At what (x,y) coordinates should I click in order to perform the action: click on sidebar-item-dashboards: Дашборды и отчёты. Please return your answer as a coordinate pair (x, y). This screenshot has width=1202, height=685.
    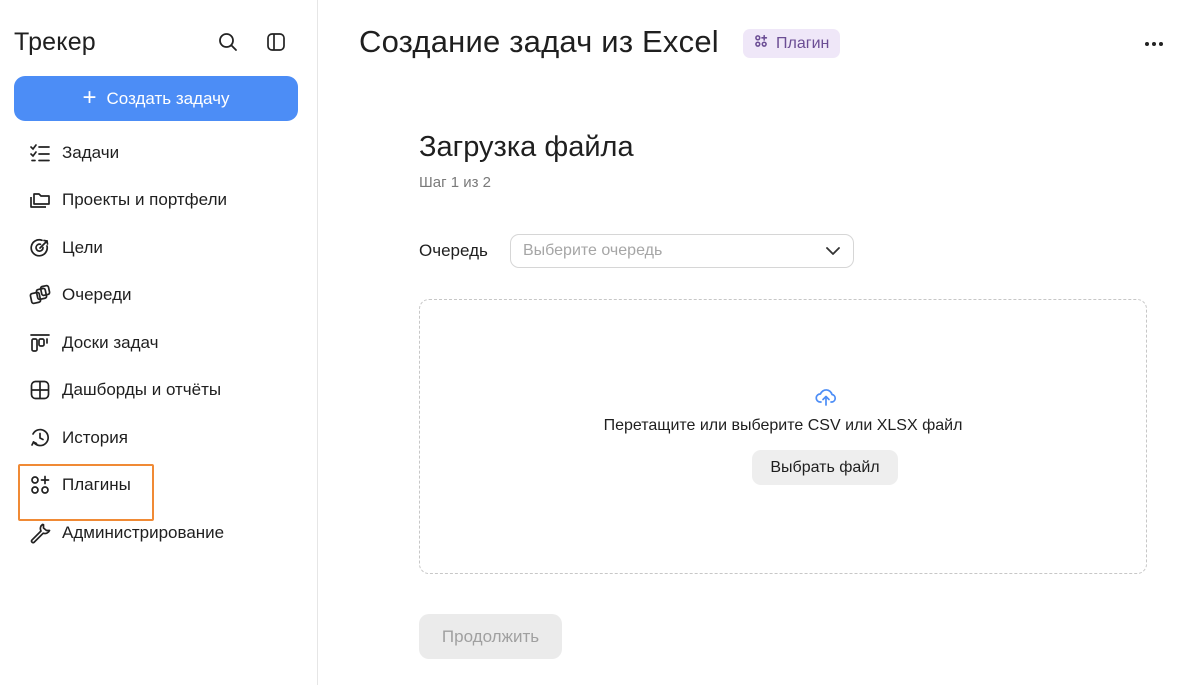
    Looking at the image, I should click on (159, 391).